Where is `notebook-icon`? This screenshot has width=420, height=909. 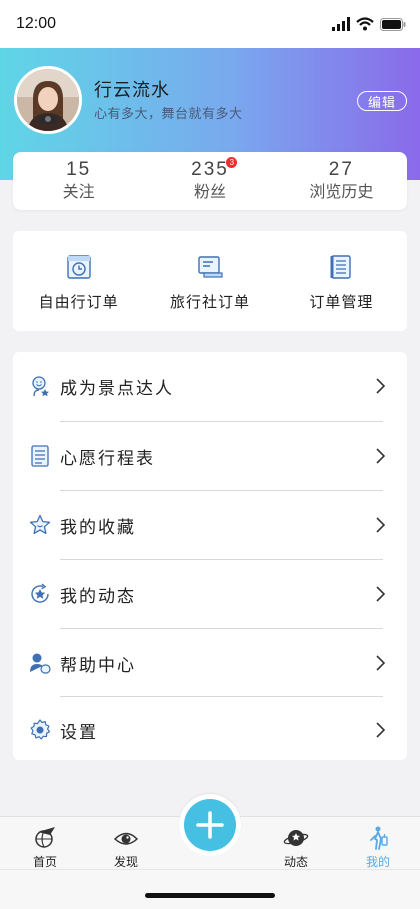 notebook-icon is located at coordinates (341, 267).